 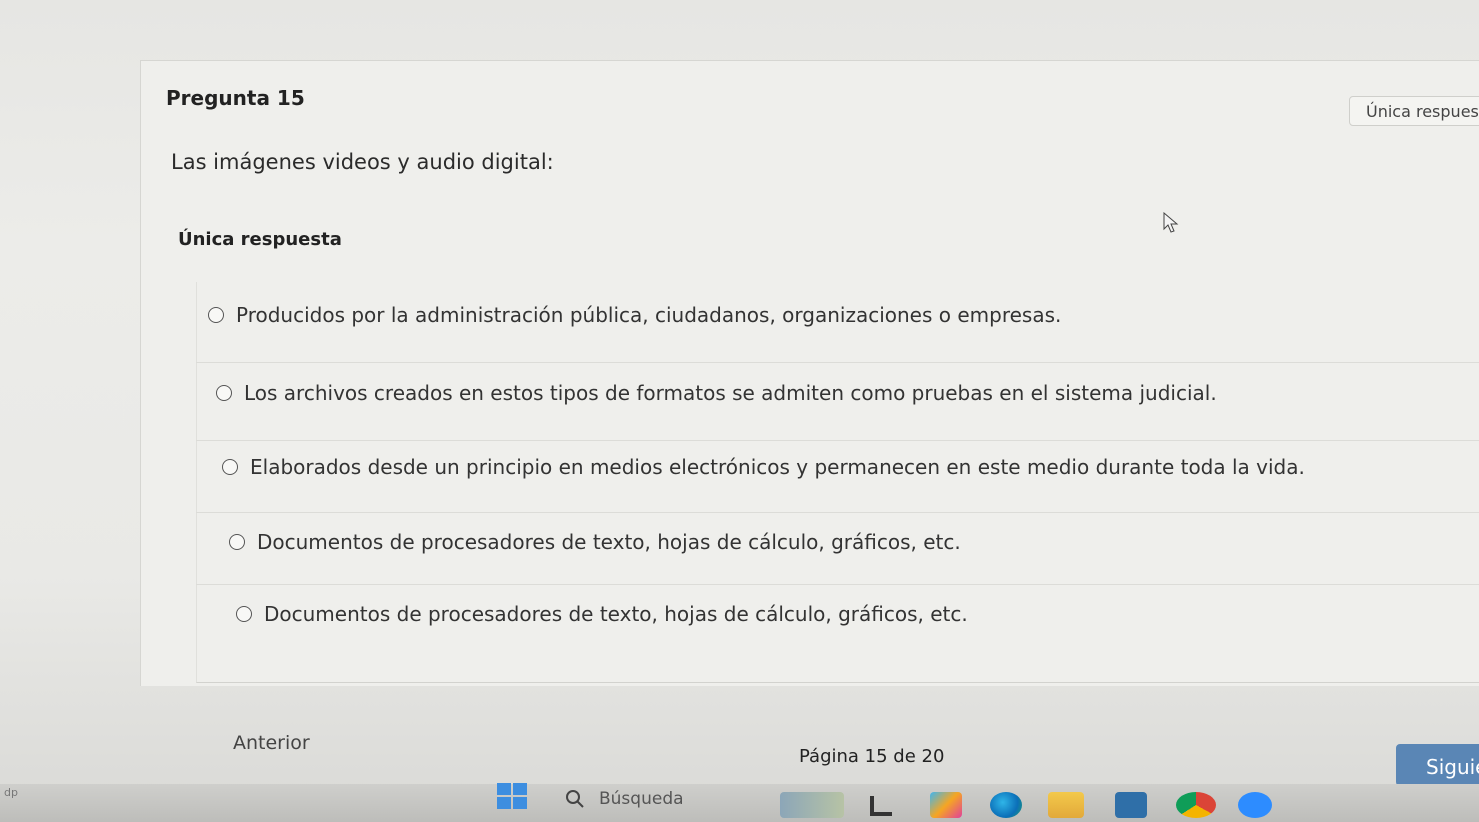 What do you see at coordinates (362, 162) in the screenshot?
I see `question-text: Las imágenes videos y audio digital:` at bounding box center [362, 162].